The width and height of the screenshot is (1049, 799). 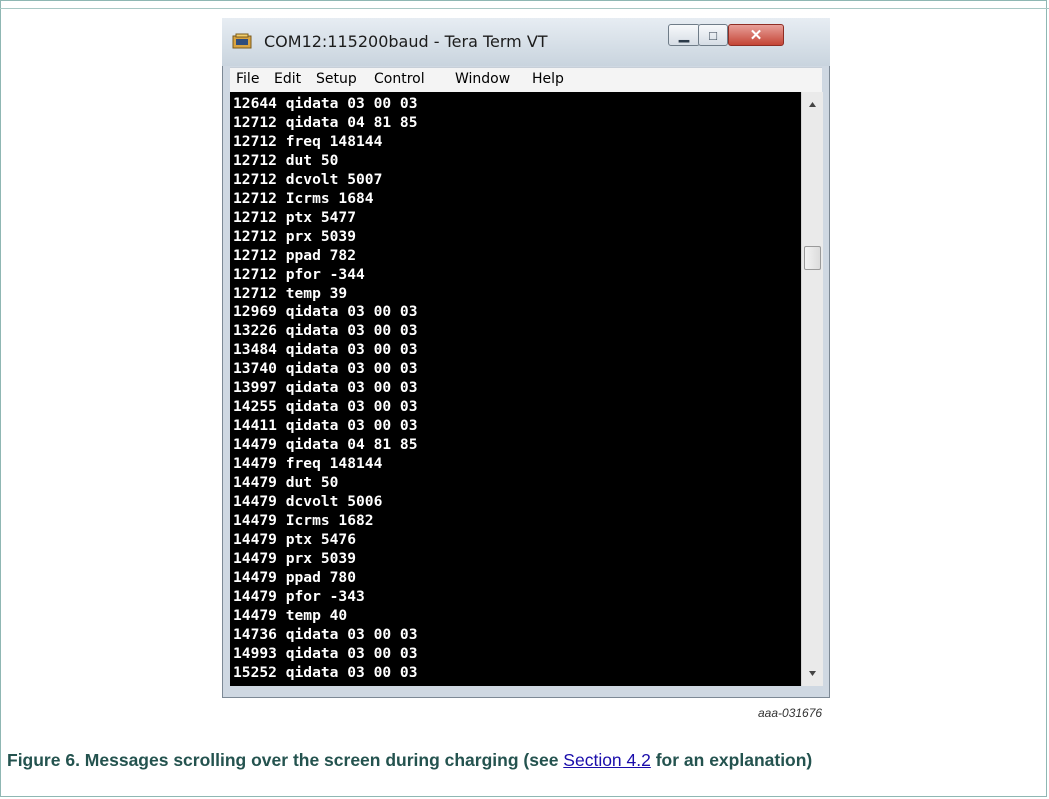 I want to click on menu-setup: Setup, so click(x=336, y=79).